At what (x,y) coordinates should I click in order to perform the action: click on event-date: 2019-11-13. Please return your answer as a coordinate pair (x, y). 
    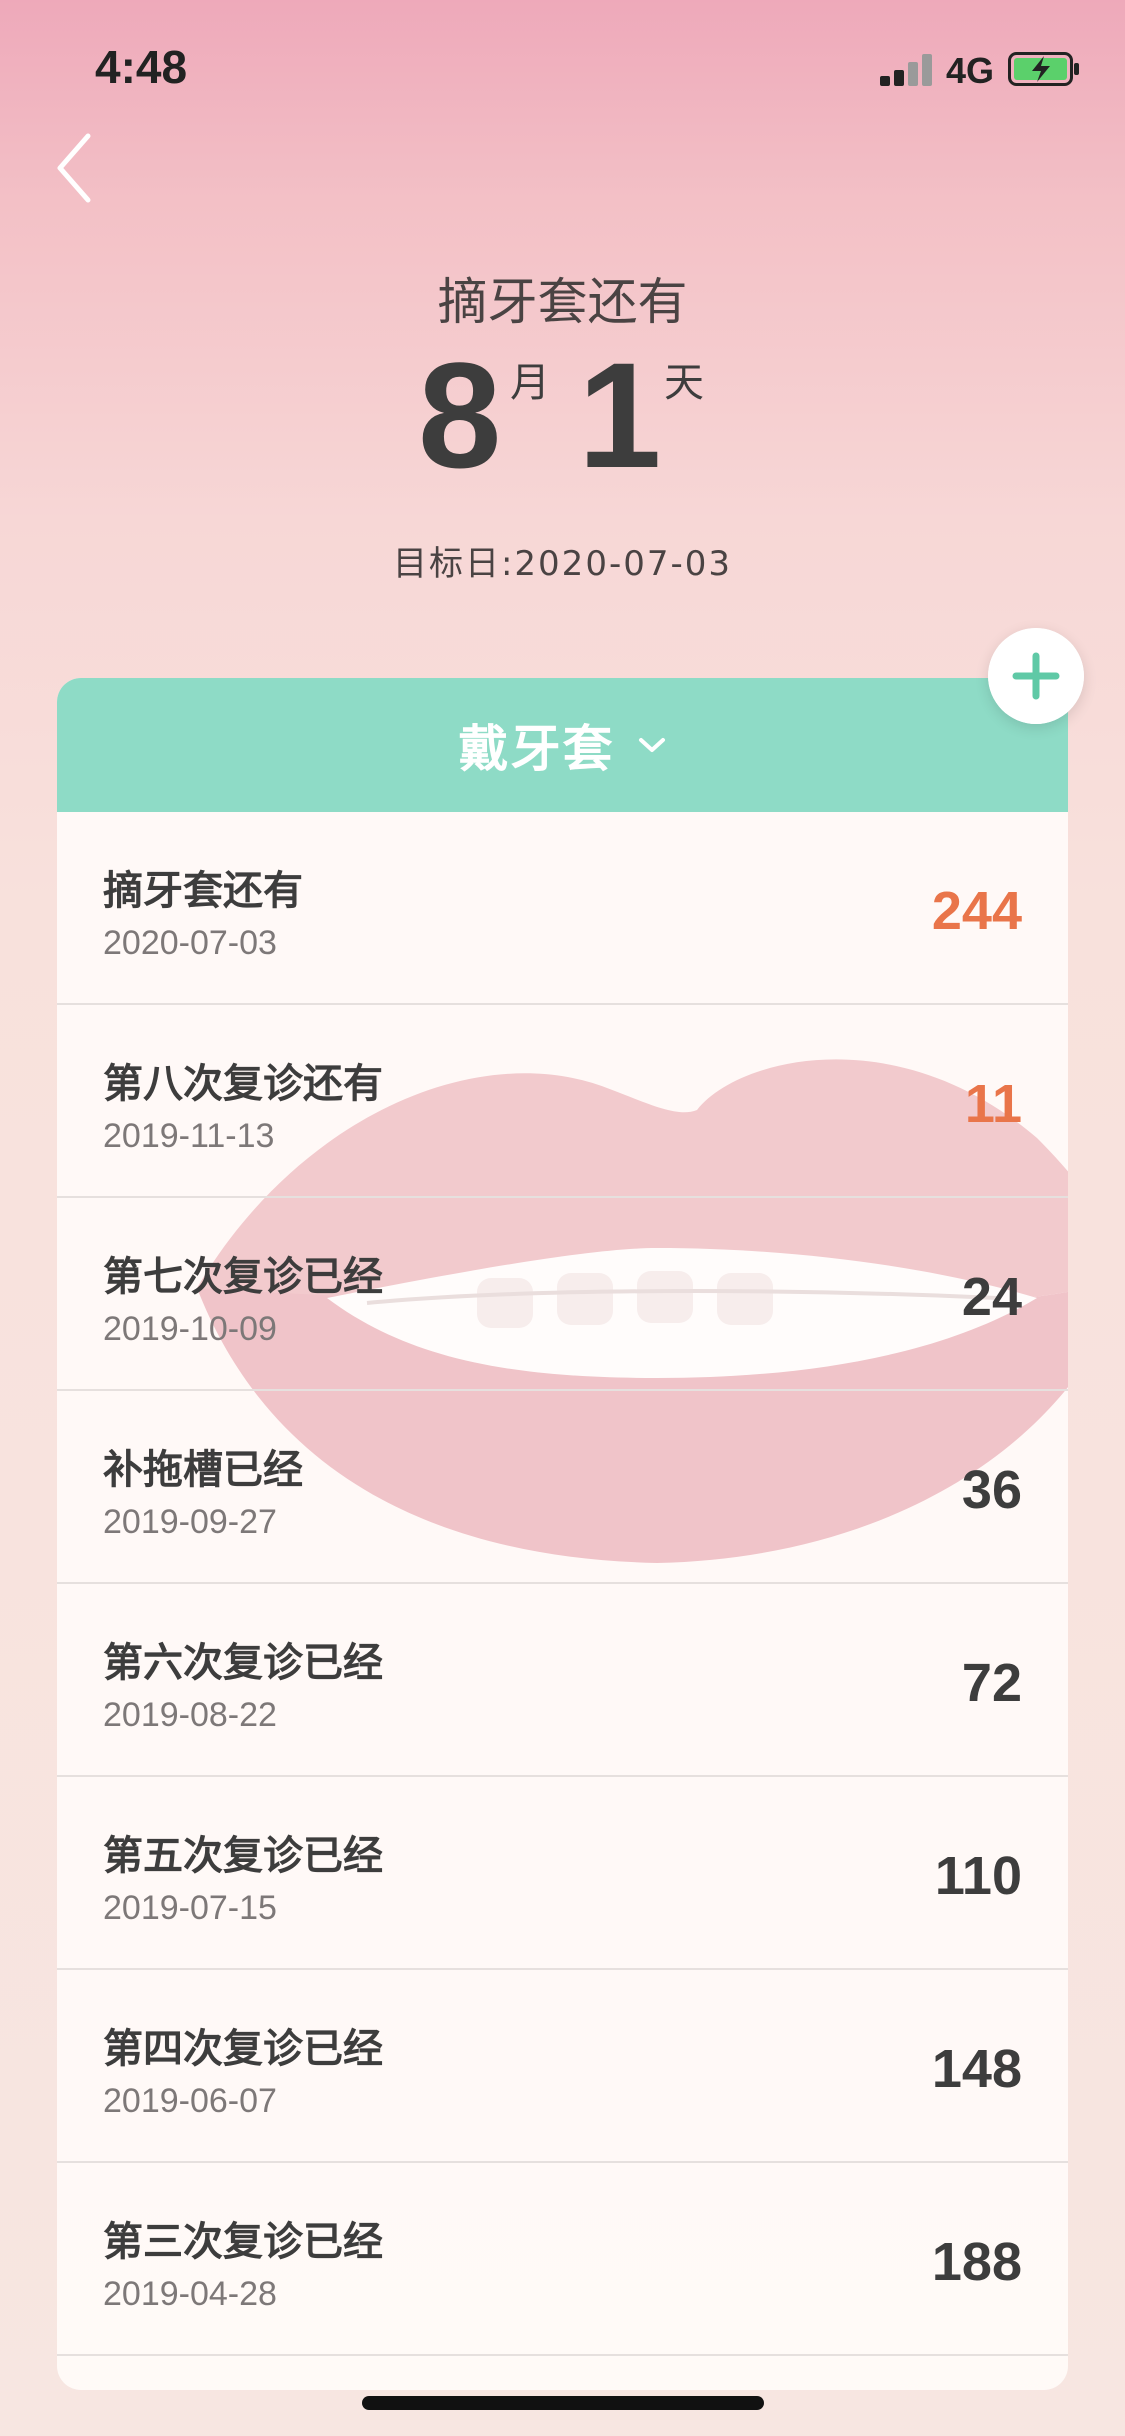
    Looking at the image, I should click on (189, 1136).